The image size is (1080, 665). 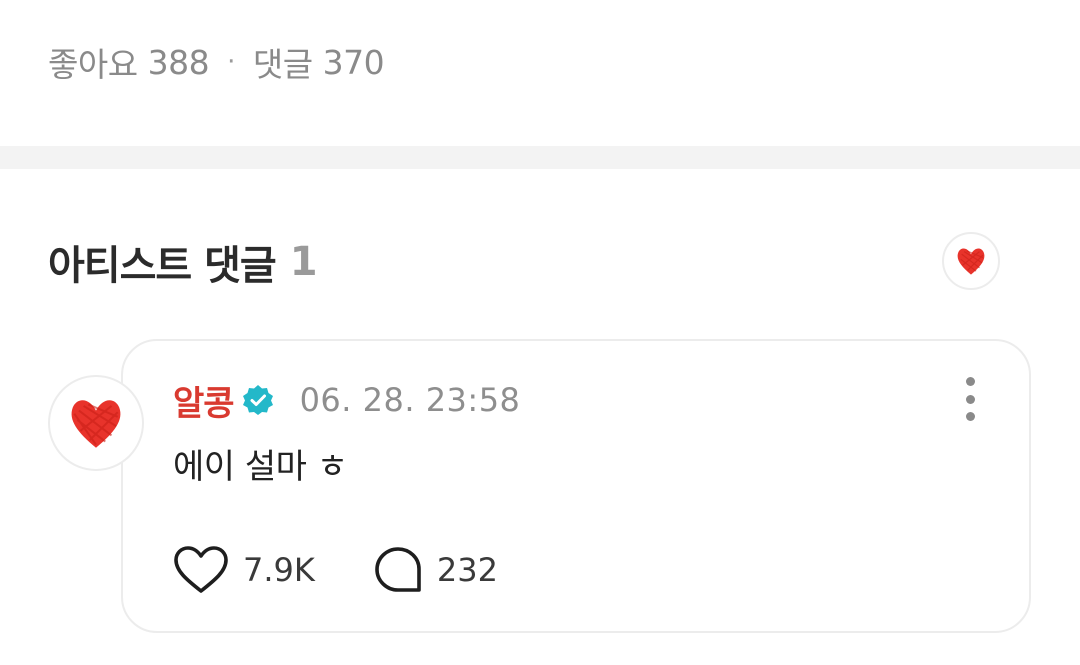 I want to click on author-avatar, so click(x=96, y=423).